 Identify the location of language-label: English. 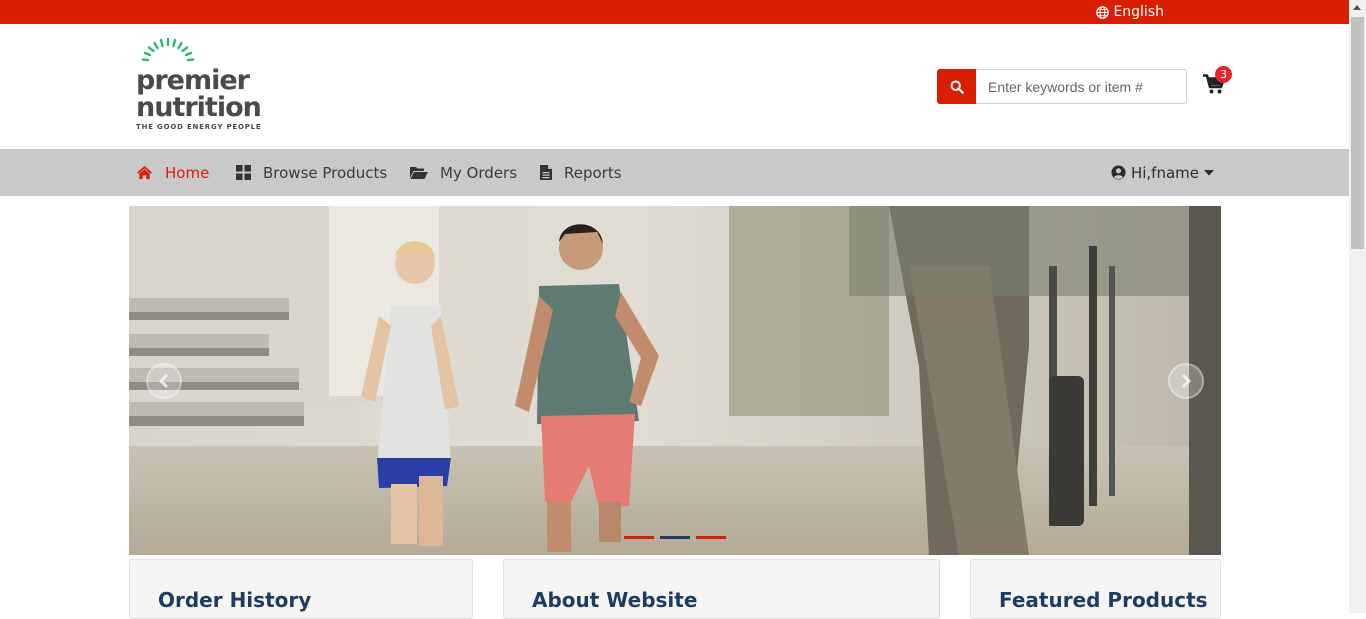
(1138, 12).